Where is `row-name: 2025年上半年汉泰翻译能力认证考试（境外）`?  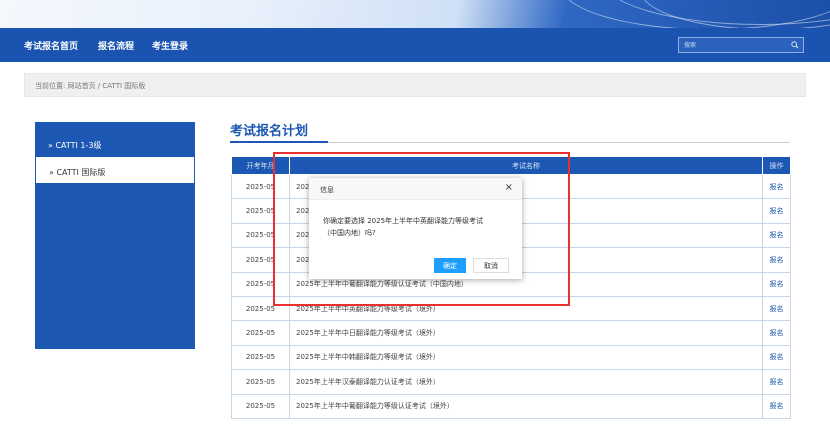 row-name: 2025年上半年汉泰翻译能力认证考试（境外） is located at coordinates (526, 382).